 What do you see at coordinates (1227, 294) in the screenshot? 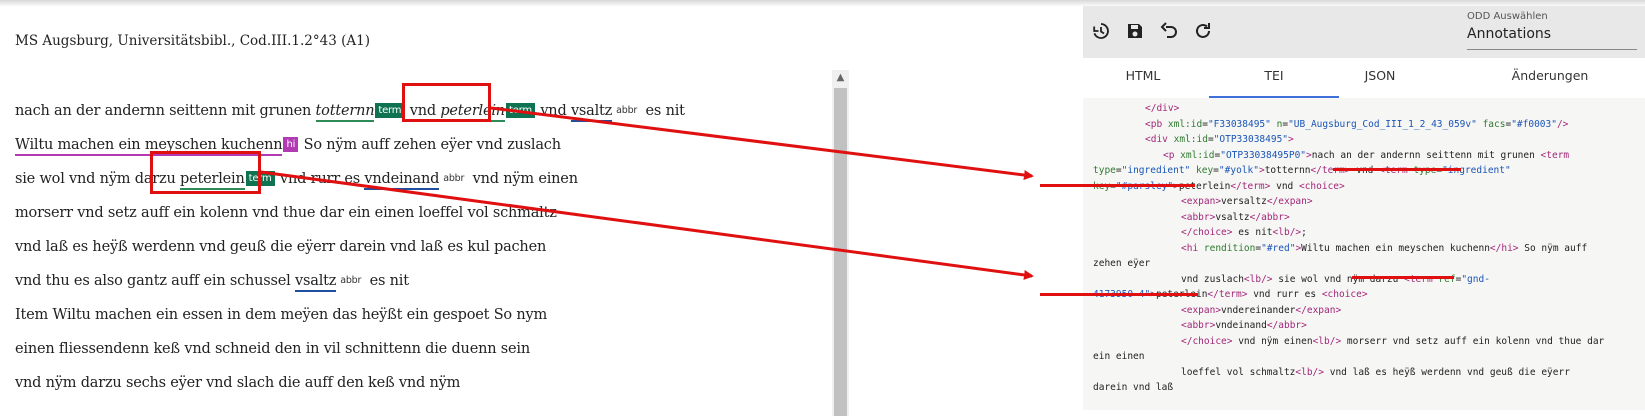
I see `code-token: </term>` at bounding box center [1227, 294].